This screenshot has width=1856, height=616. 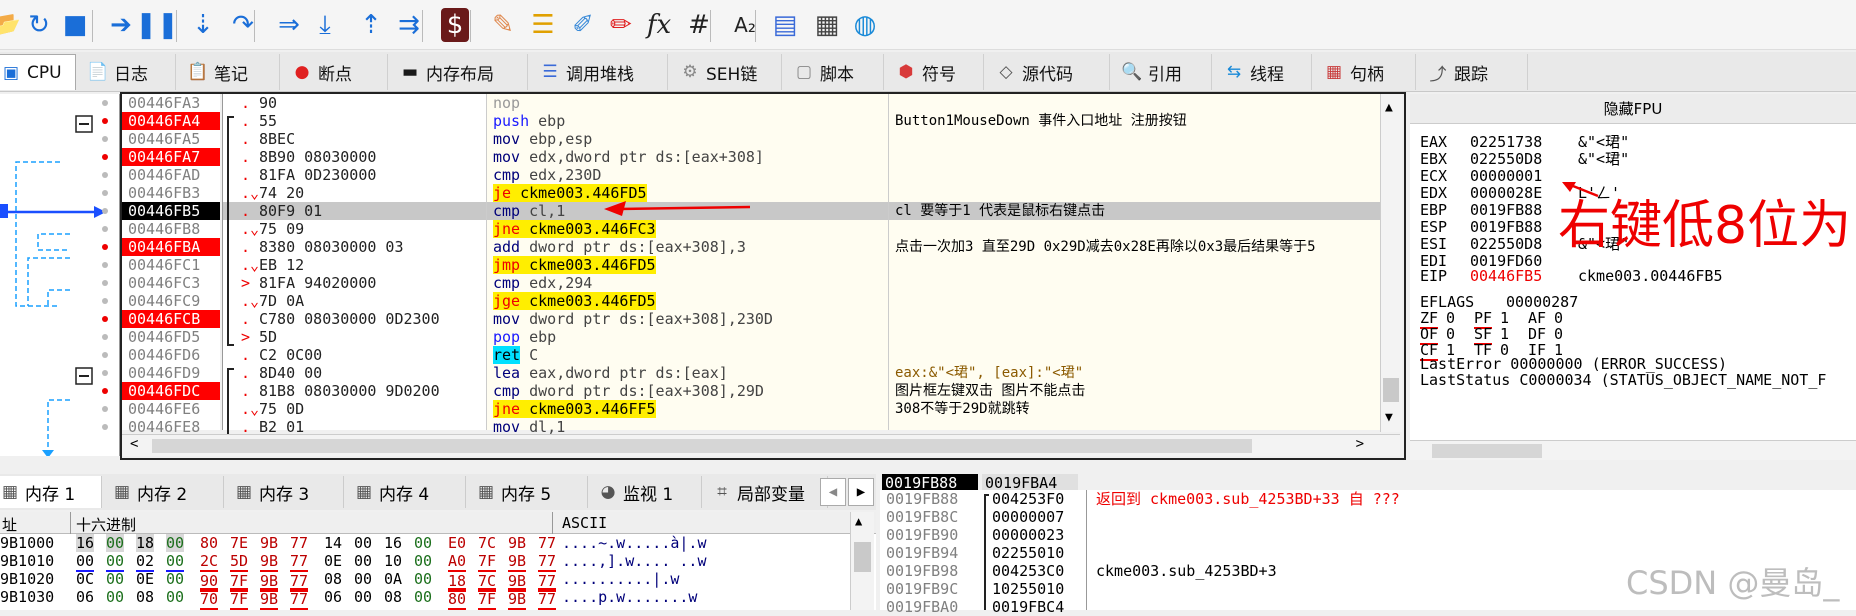 What do you see at coordinates (457, 543) in the screenshot?
I see `dump-byte: E0` at bounding box center [457, 543].